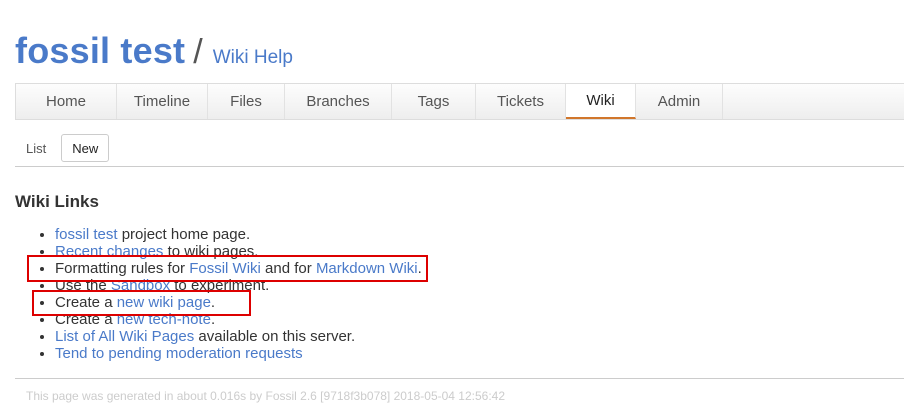 The image size is (904, 420). Describe the element at coordinates (601, 101) in the screenshot. I see `menu-wiki: Wiki` at that location.